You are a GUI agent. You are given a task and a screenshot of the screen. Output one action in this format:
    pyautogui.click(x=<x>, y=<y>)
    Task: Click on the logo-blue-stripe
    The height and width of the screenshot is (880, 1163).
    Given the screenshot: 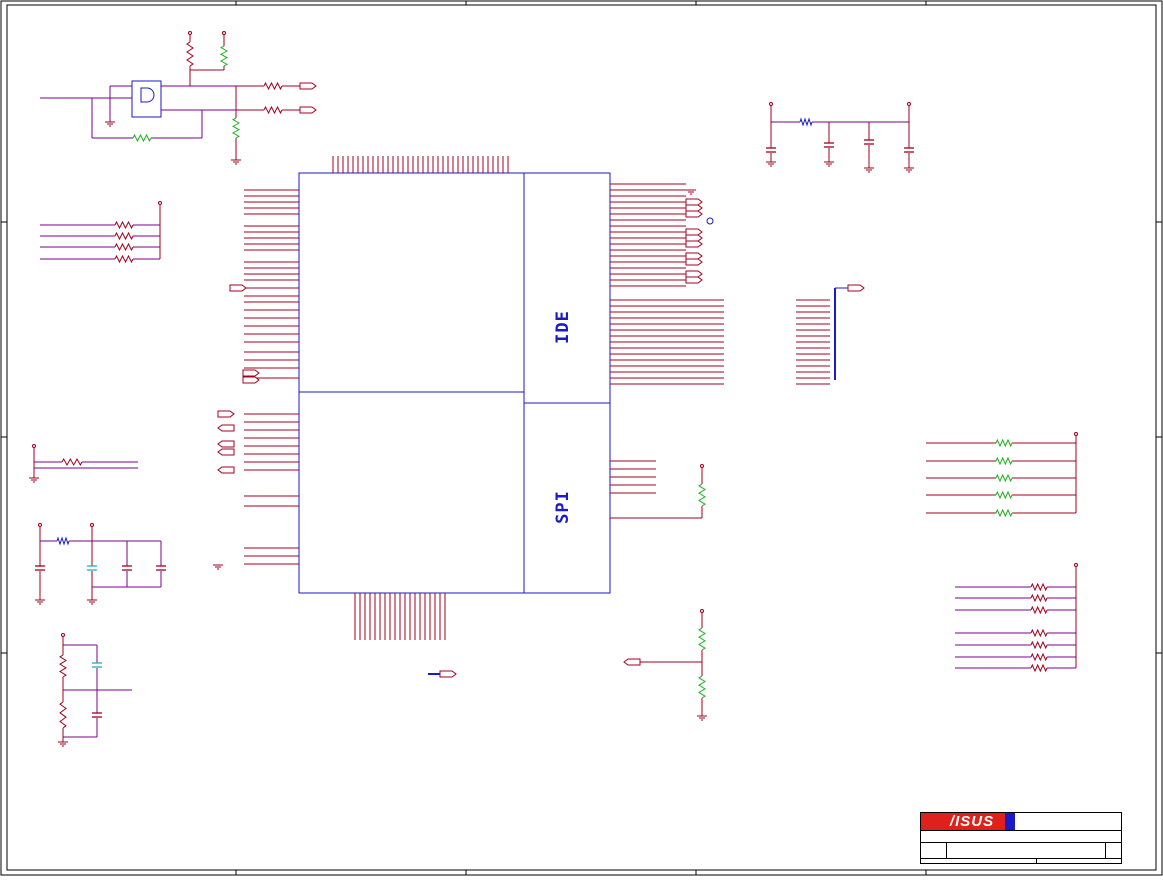 What is the action you would take?
    pyautogui.click(x=1010, y=821)
    